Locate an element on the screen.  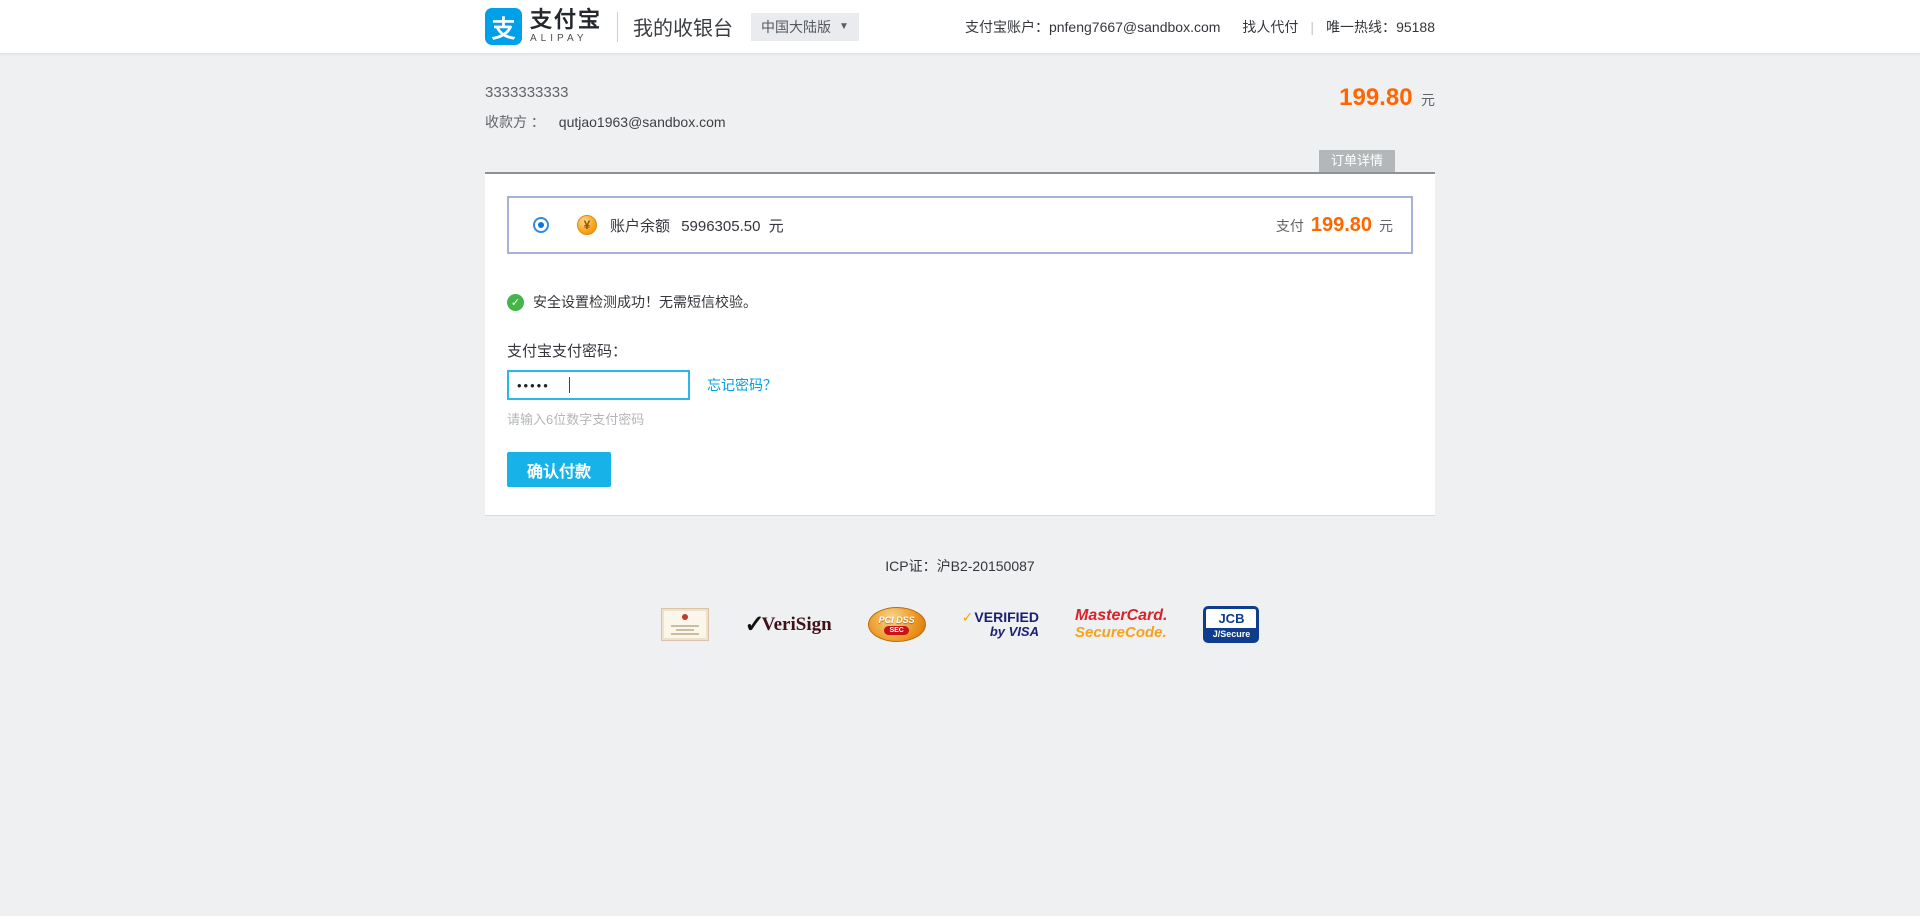
brand-name-cn: 支付宝 is located at coordinates (566, 19).